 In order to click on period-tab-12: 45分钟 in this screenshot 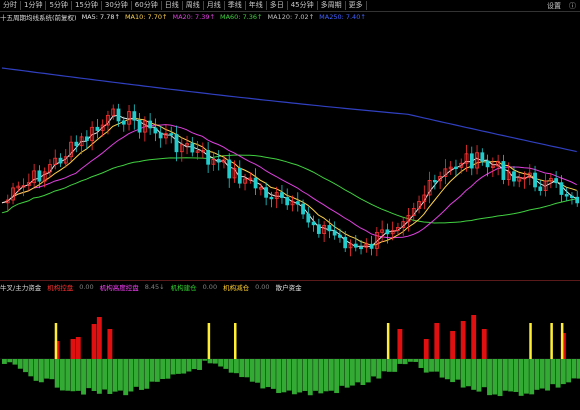, I will do `click(303, 5)`.